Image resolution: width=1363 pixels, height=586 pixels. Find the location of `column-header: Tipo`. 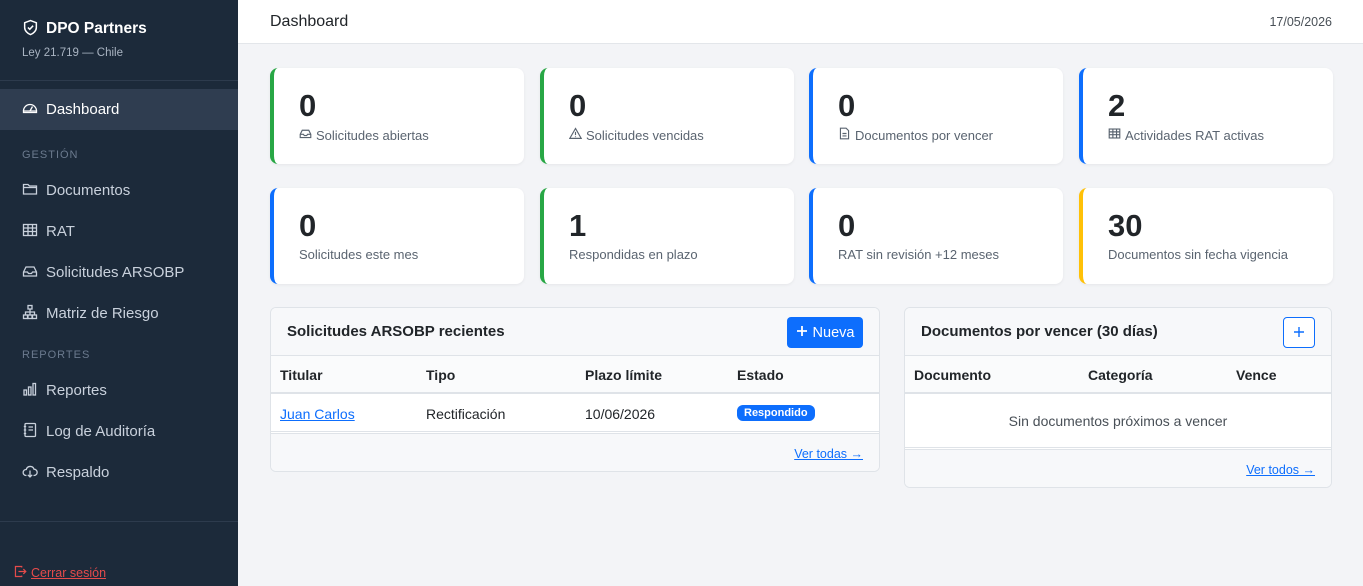

column-header: Tipo is located at coordinates (441, 375).